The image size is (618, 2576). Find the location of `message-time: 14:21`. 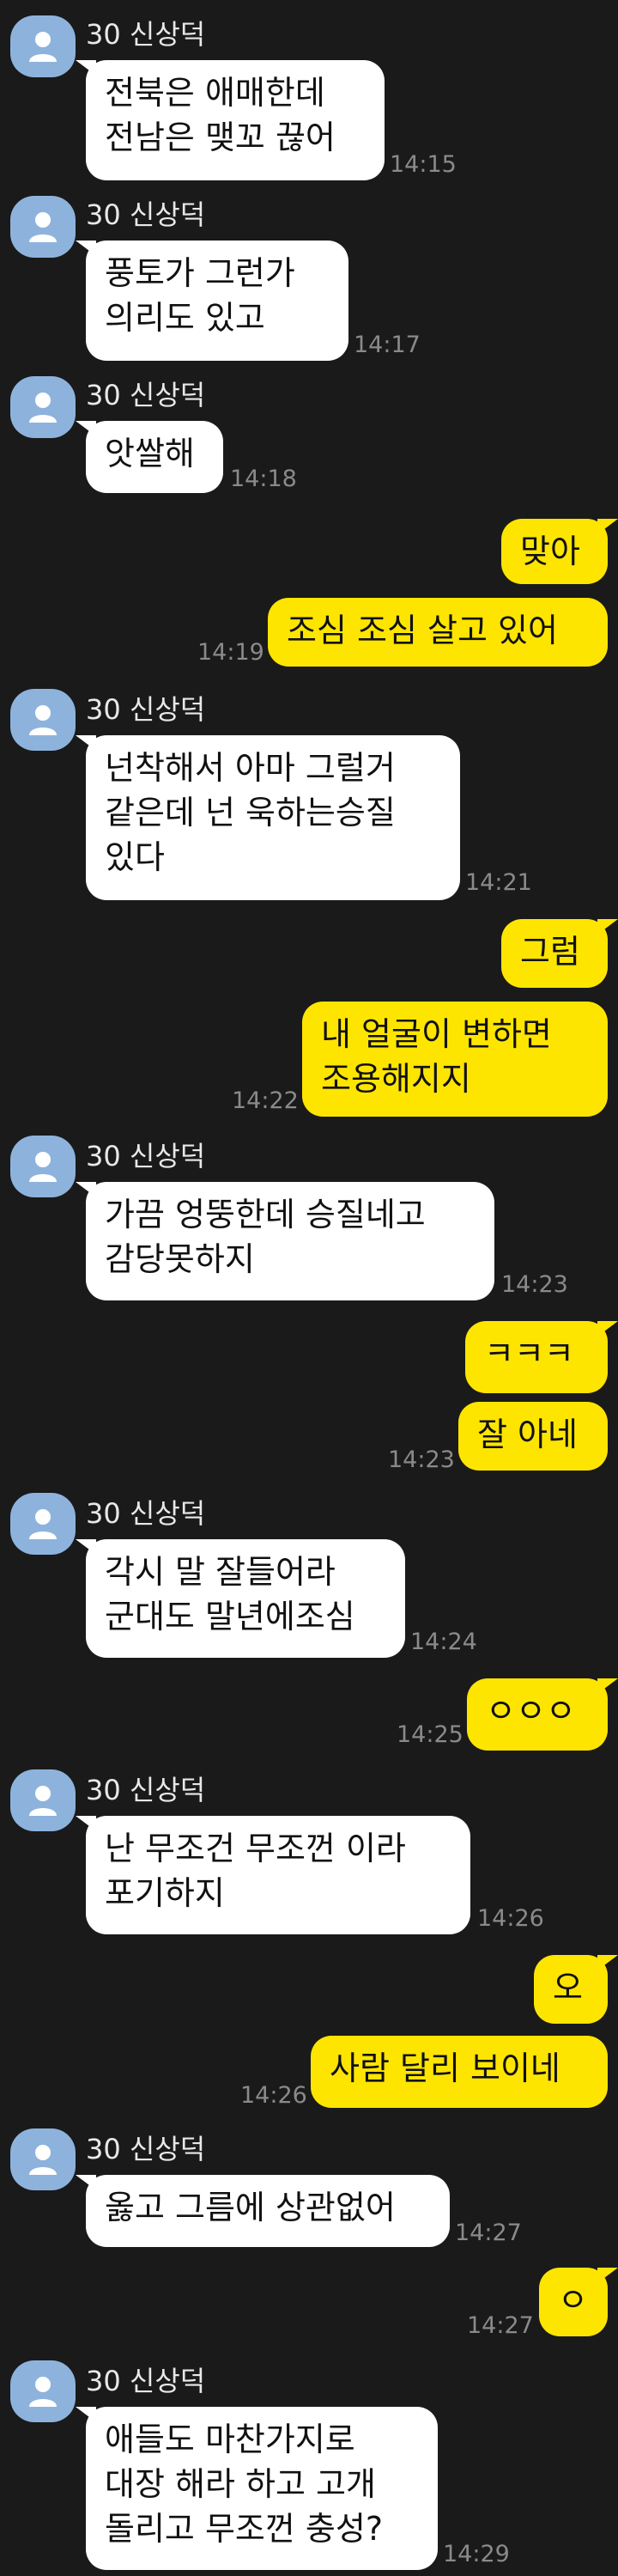

message-time: 14:21 is located at coordinates (498, 882).